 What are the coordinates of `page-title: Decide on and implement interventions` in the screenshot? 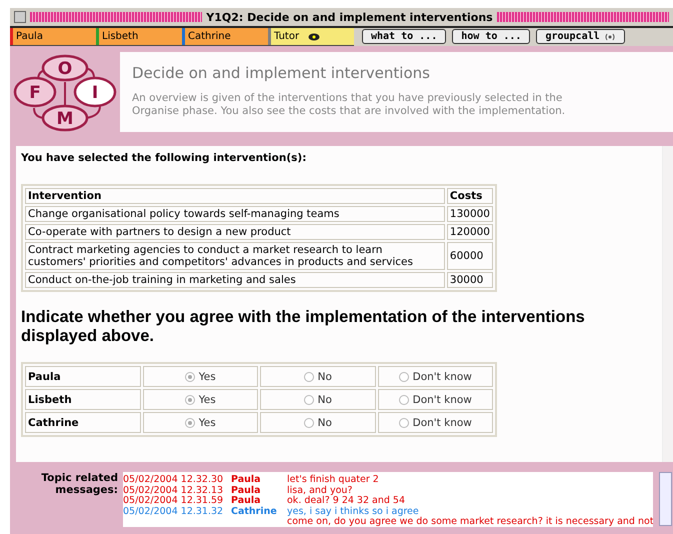 It's located at (281, 73).